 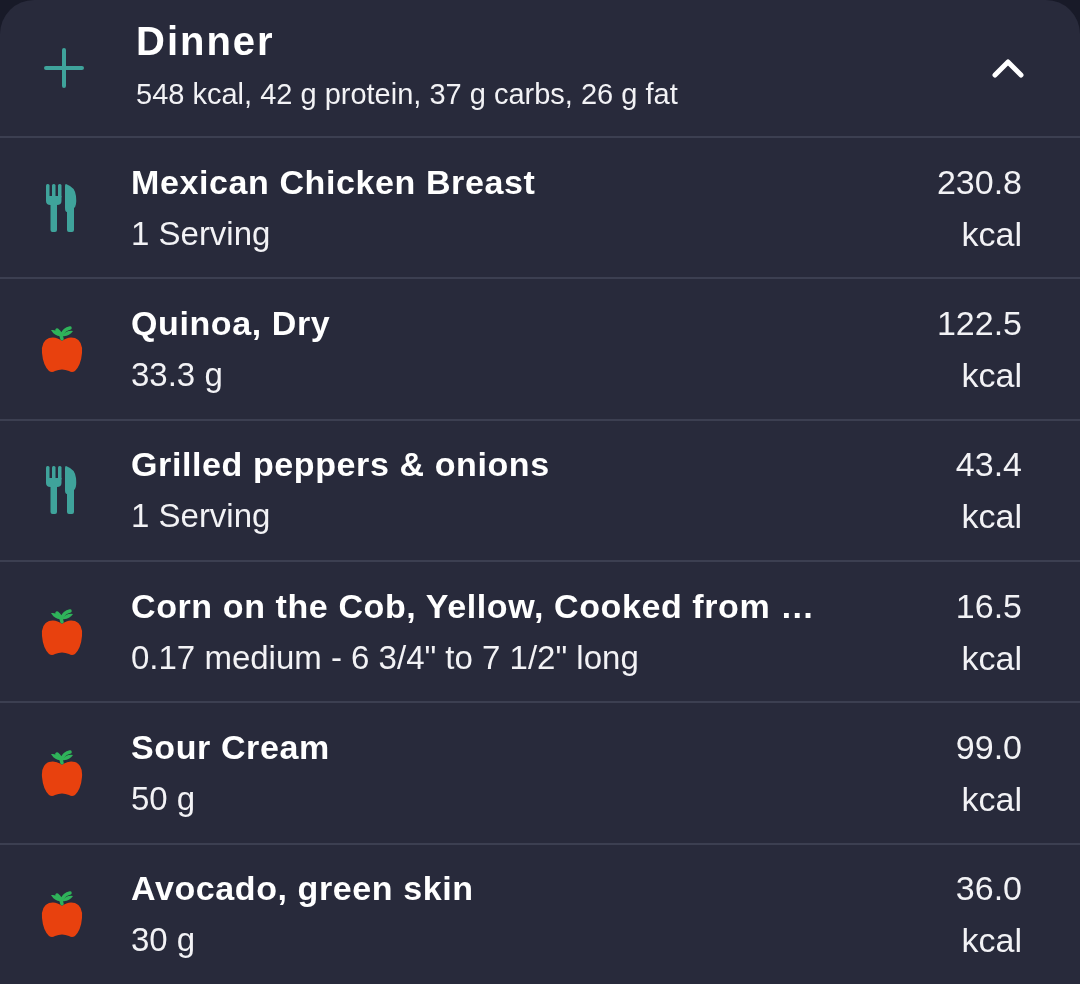 I want to click on food-amount: 50 g, so click(x=164, y=798).